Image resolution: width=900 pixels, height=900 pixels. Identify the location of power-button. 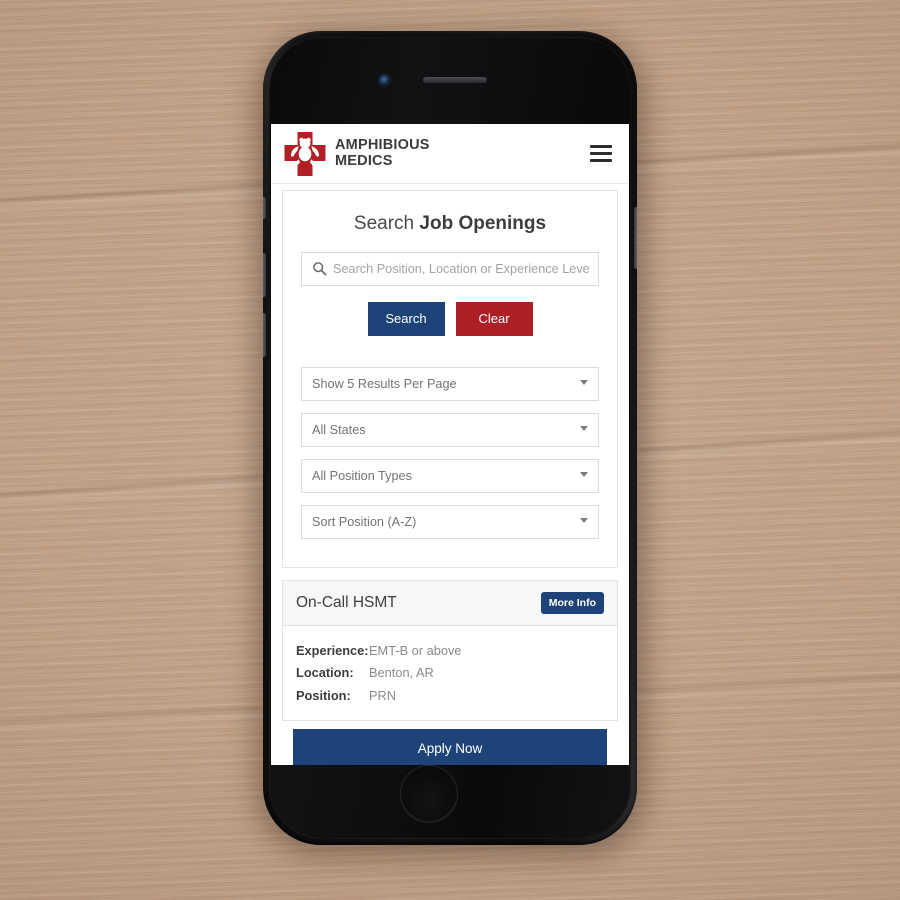
(635, 238).